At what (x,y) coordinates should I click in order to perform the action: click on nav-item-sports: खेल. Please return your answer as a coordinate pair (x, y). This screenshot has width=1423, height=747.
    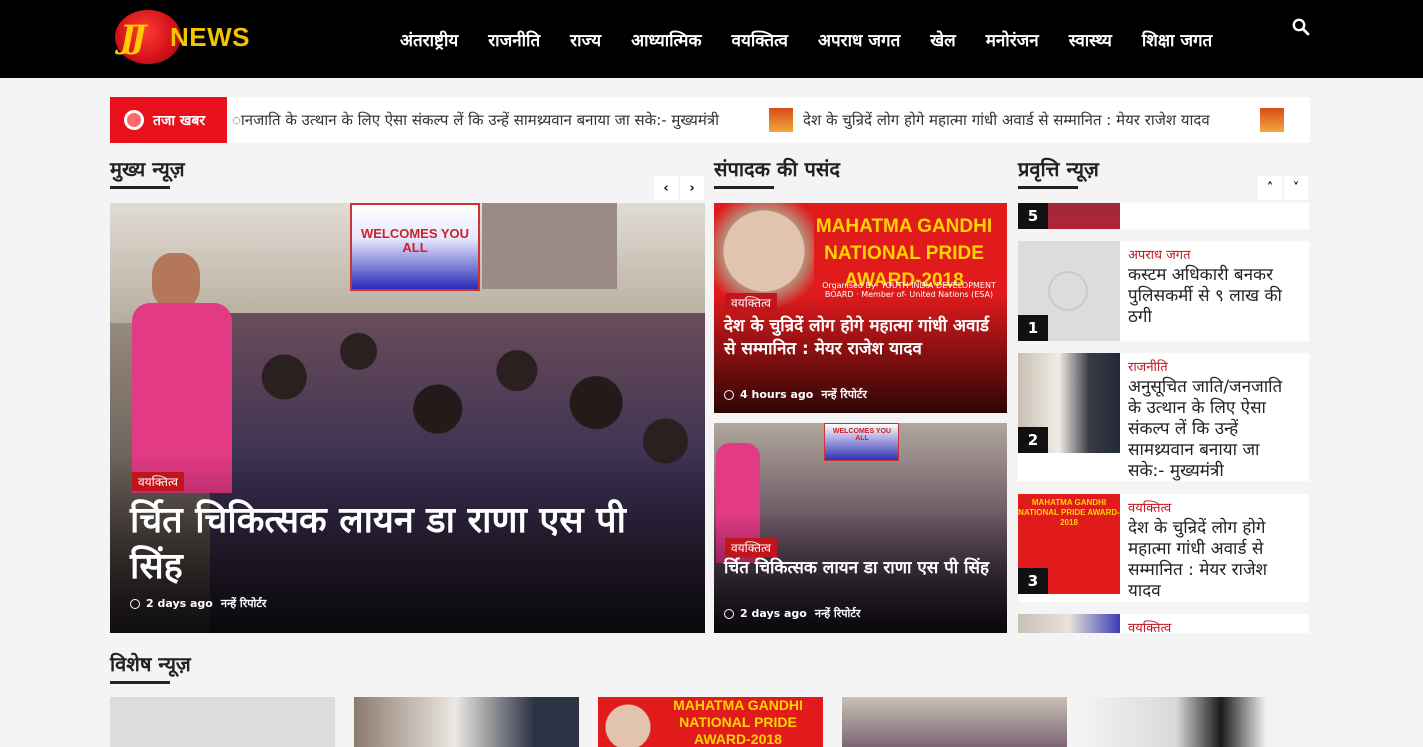
    Looking at the image, I should click on (942, 39).